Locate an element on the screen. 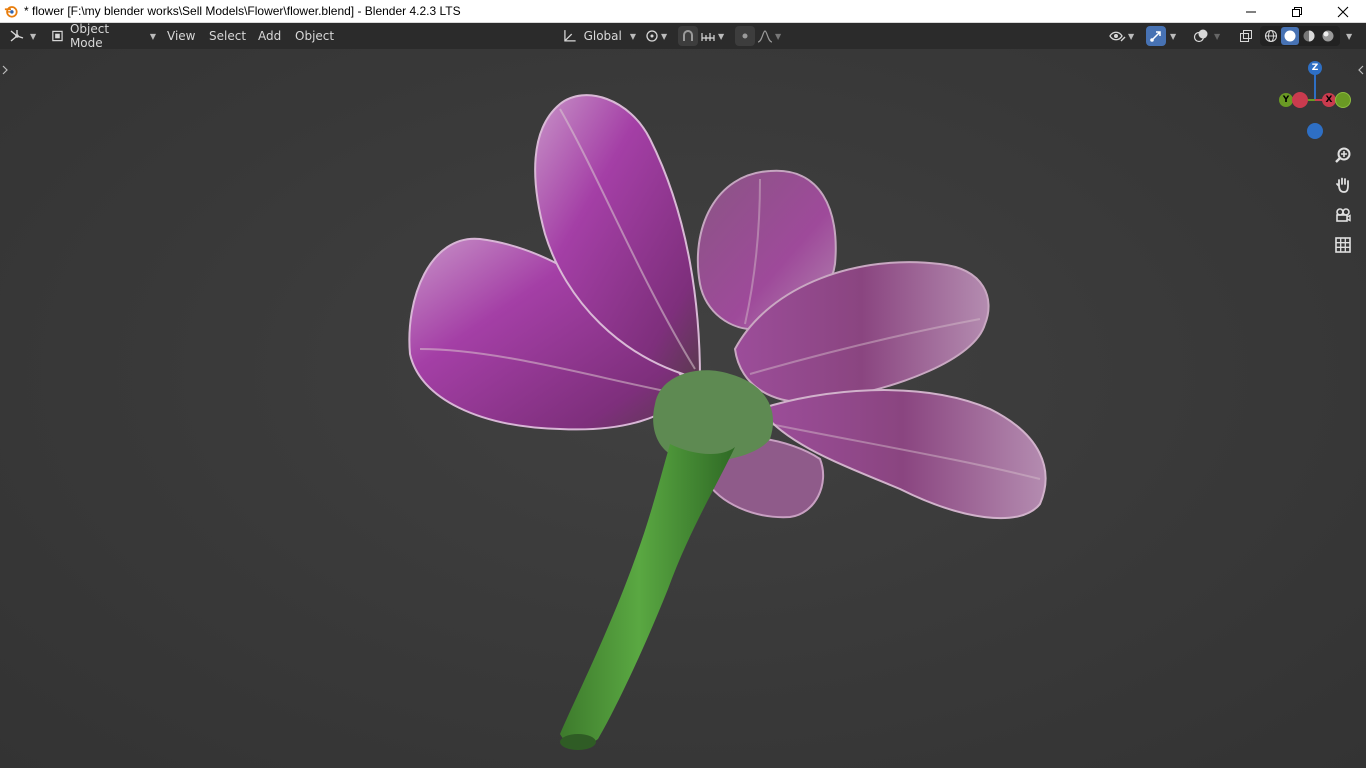 The image size is (1366, 768). restore-icon is located at coordinates (1297, 11).